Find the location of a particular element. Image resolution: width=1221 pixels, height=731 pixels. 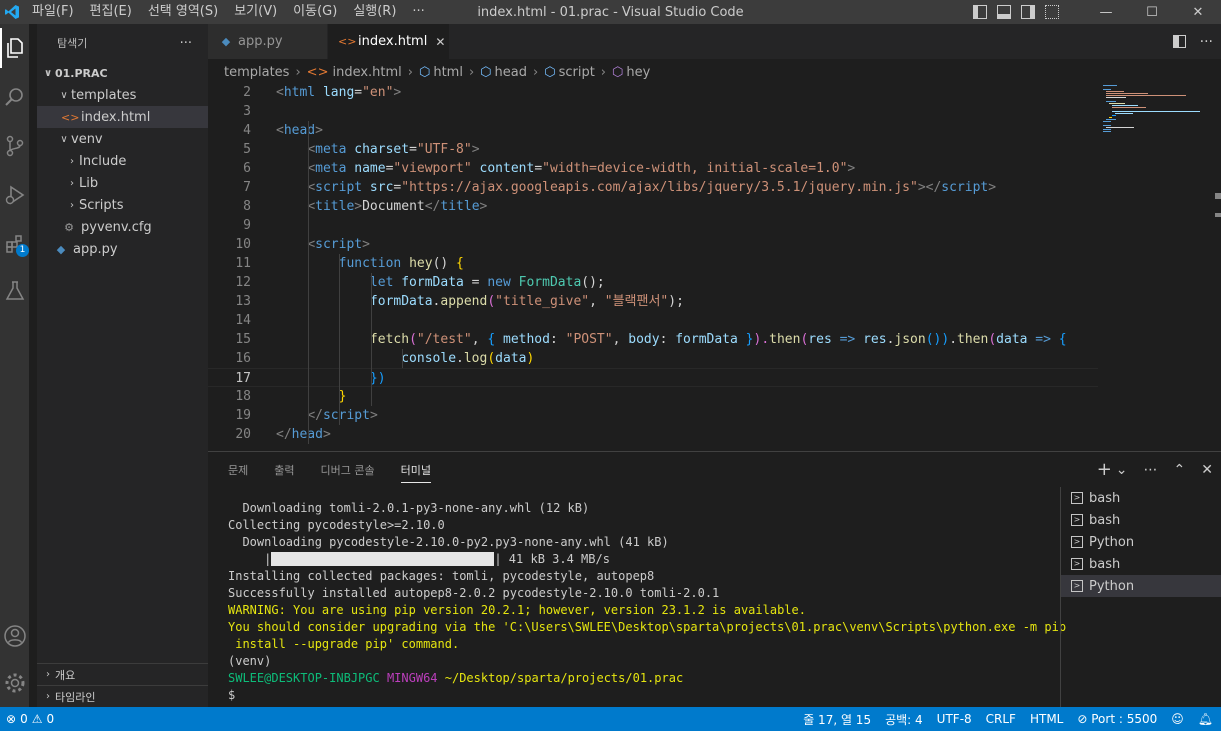

menu-view: 보기(V) is located at coordinates (255, 12).